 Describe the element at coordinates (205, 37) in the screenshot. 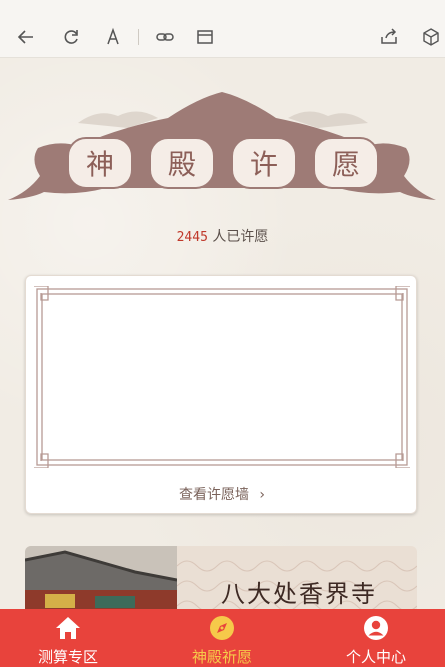

I see `window-icon` at that location.